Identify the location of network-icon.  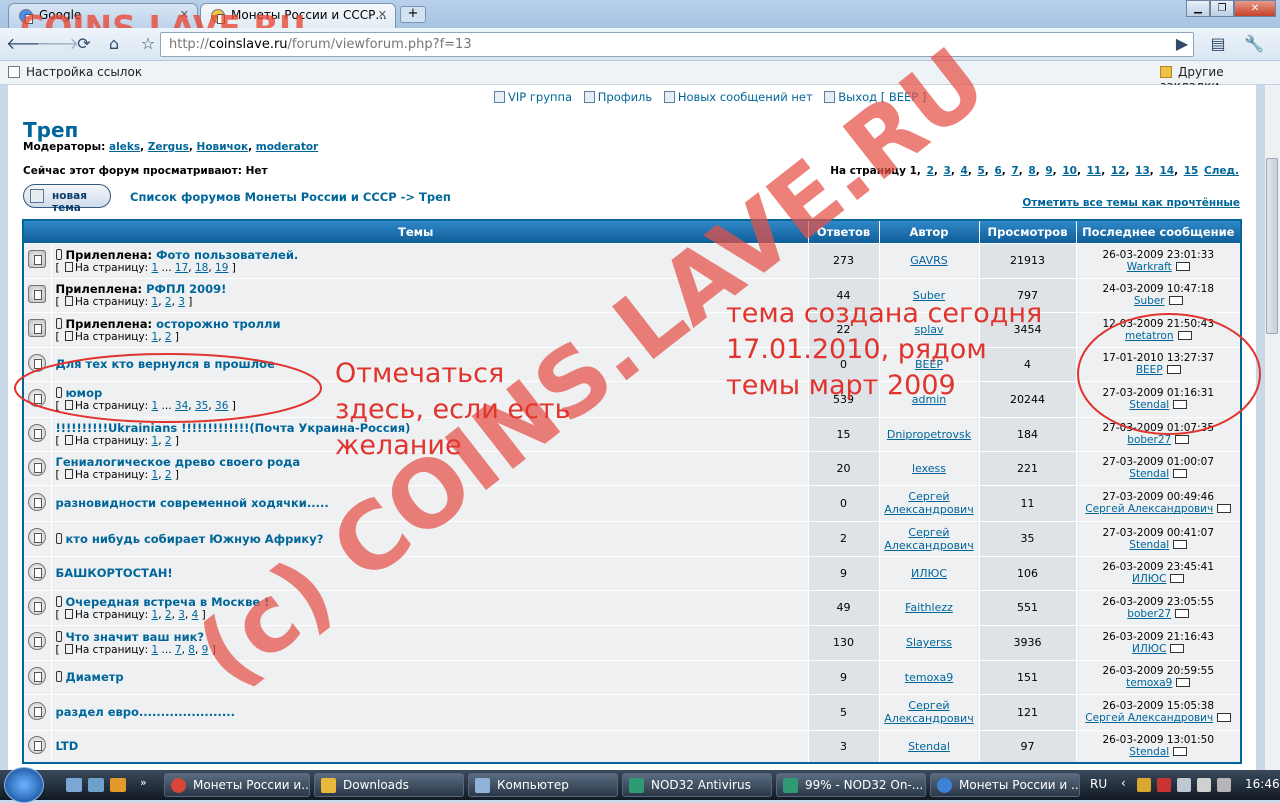
(1184, 785).